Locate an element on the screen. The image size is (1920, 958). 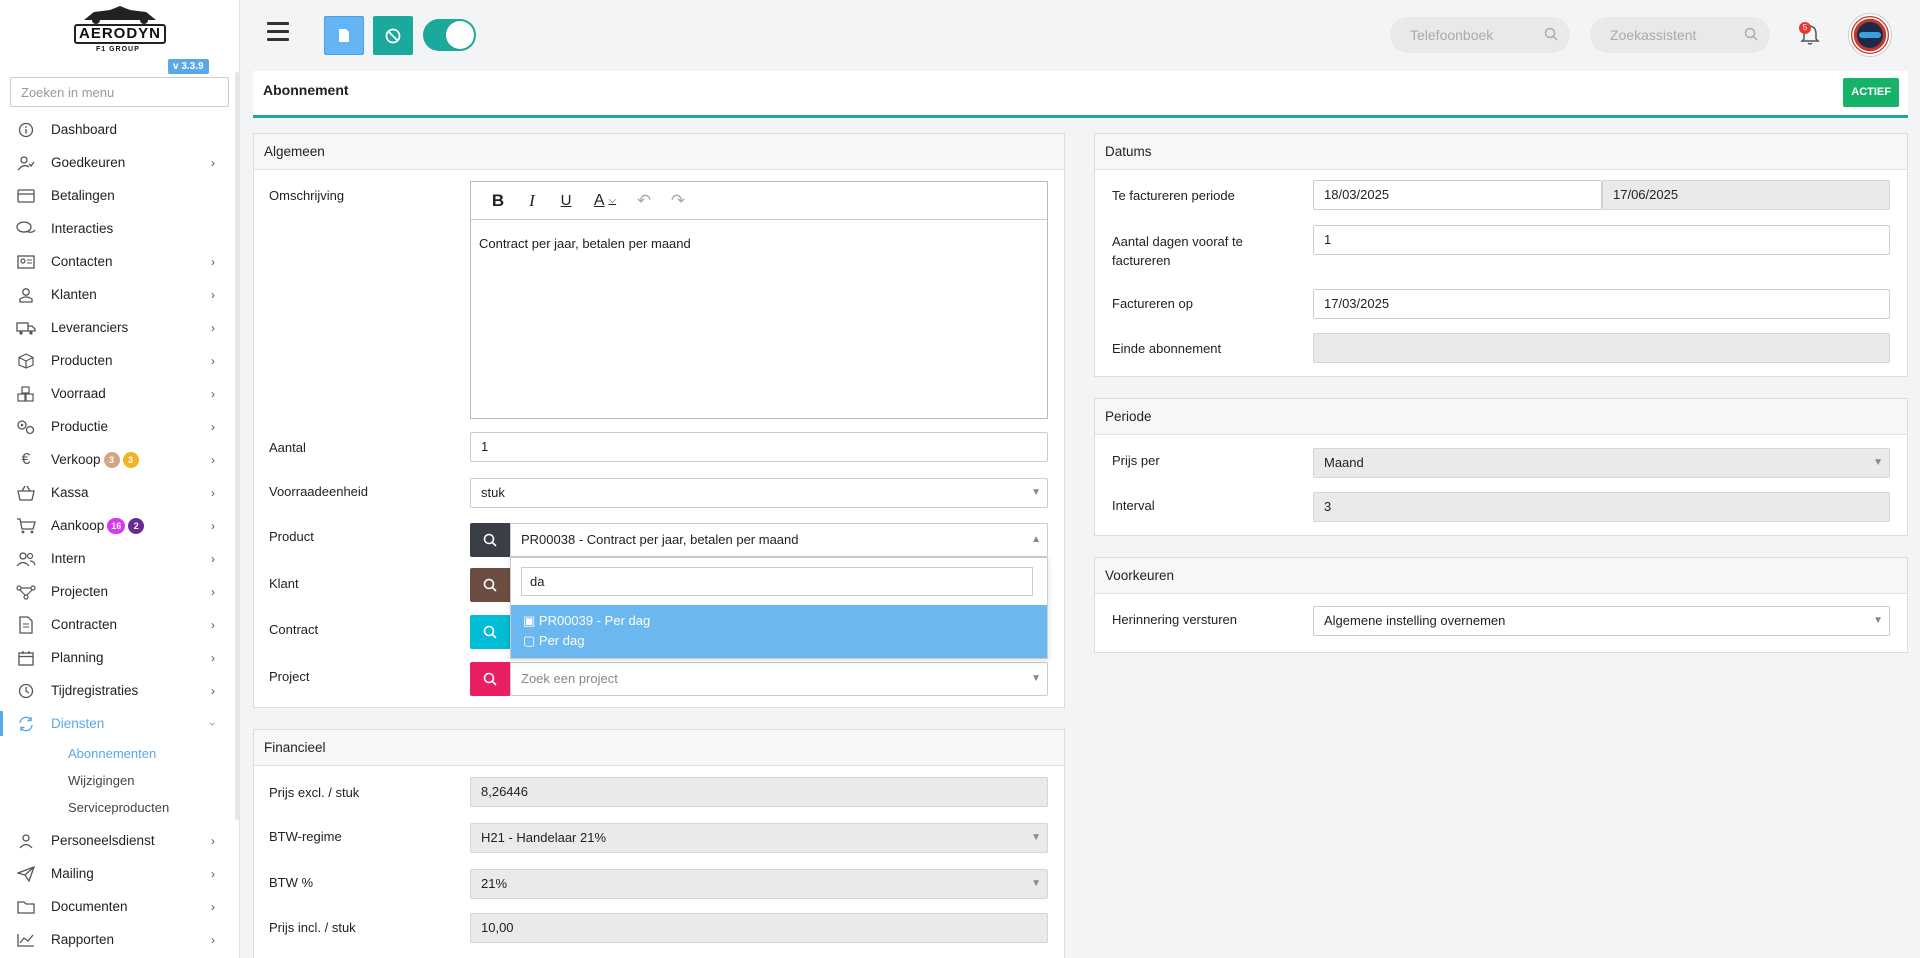
sidebar-item-interacties: Interacties is located at coordinates (117, 228).